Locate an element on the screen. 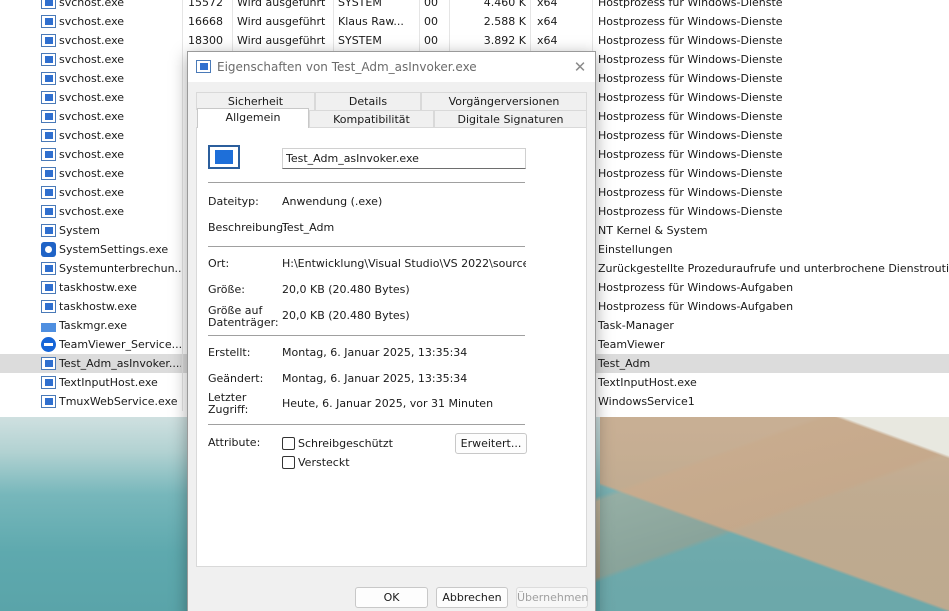 The width and height of the screenshot is (949, 611). abbrechen-button: Abbrechen is located at coordinates (472, 597).